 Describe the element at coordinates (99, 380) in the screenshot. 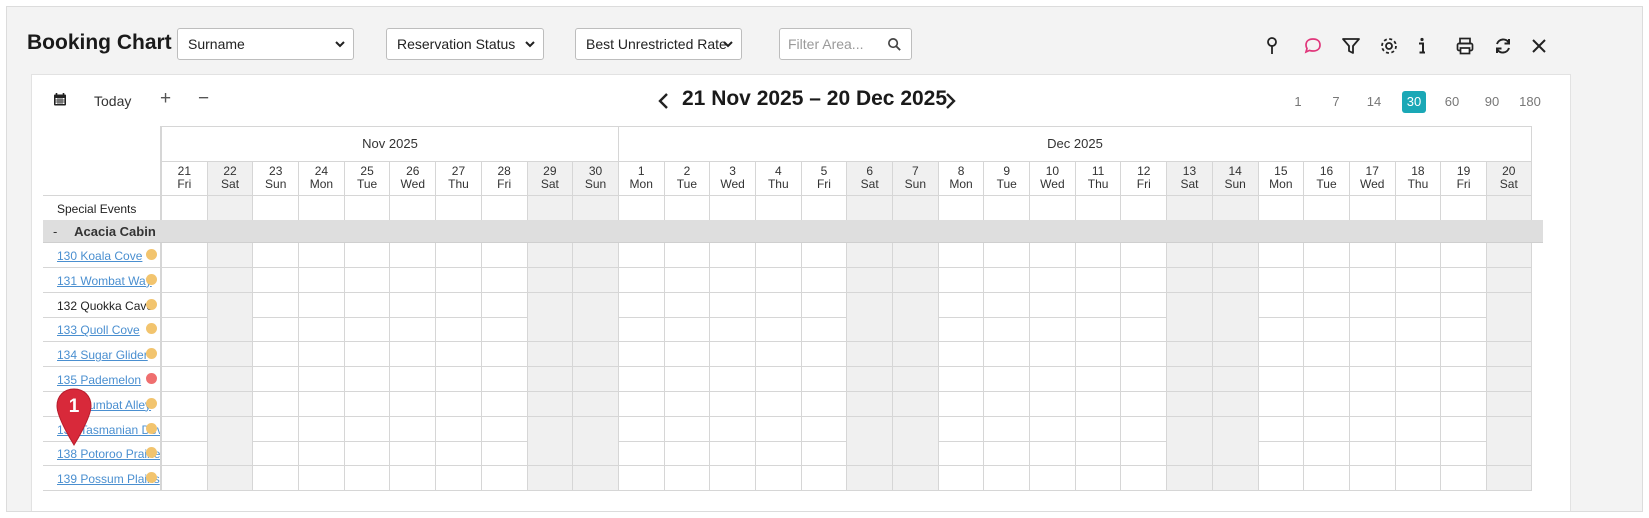

I see `room-name-link: 135 Pademelon` at that location.